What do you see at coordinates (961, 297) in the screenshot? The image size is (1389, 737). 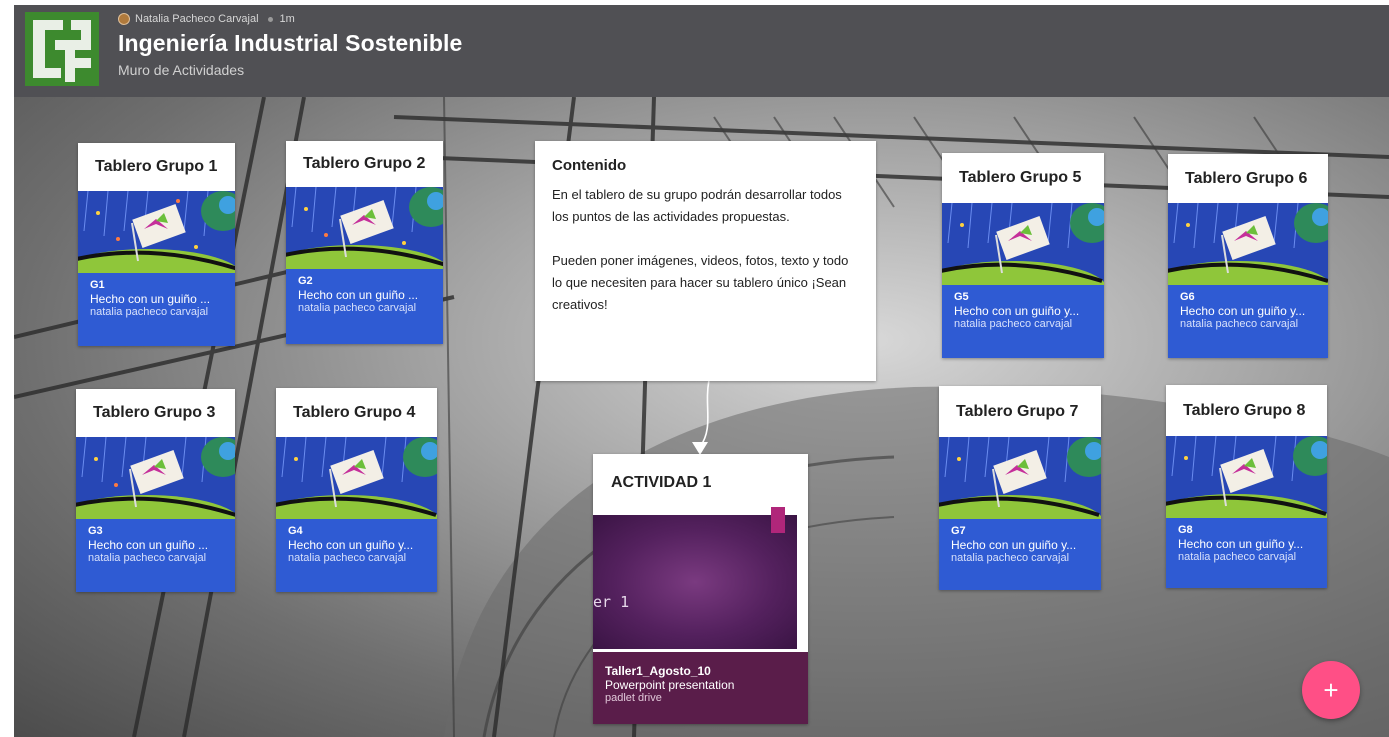 I see `card-code: G5` at bounding box center [961, 297].